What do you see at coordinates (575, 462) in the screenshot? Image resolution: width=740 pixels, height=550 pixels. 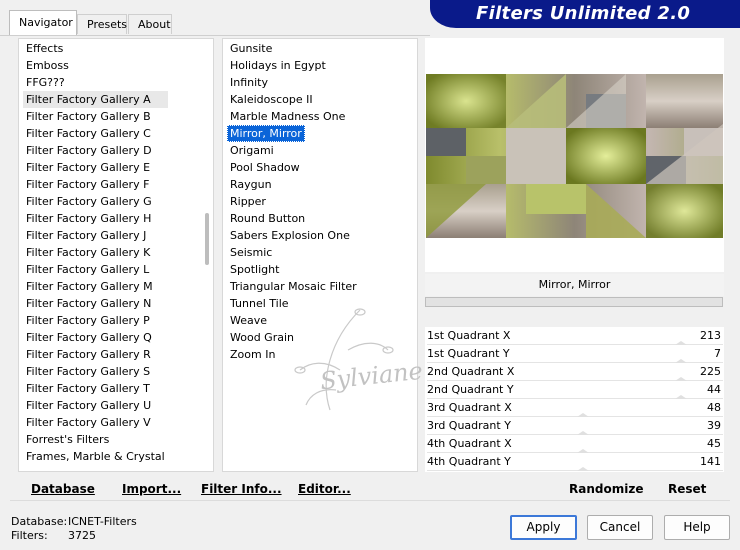 I see `parameter-slider: 4th Quadrant Y 141` at bounding box center [575, 462].